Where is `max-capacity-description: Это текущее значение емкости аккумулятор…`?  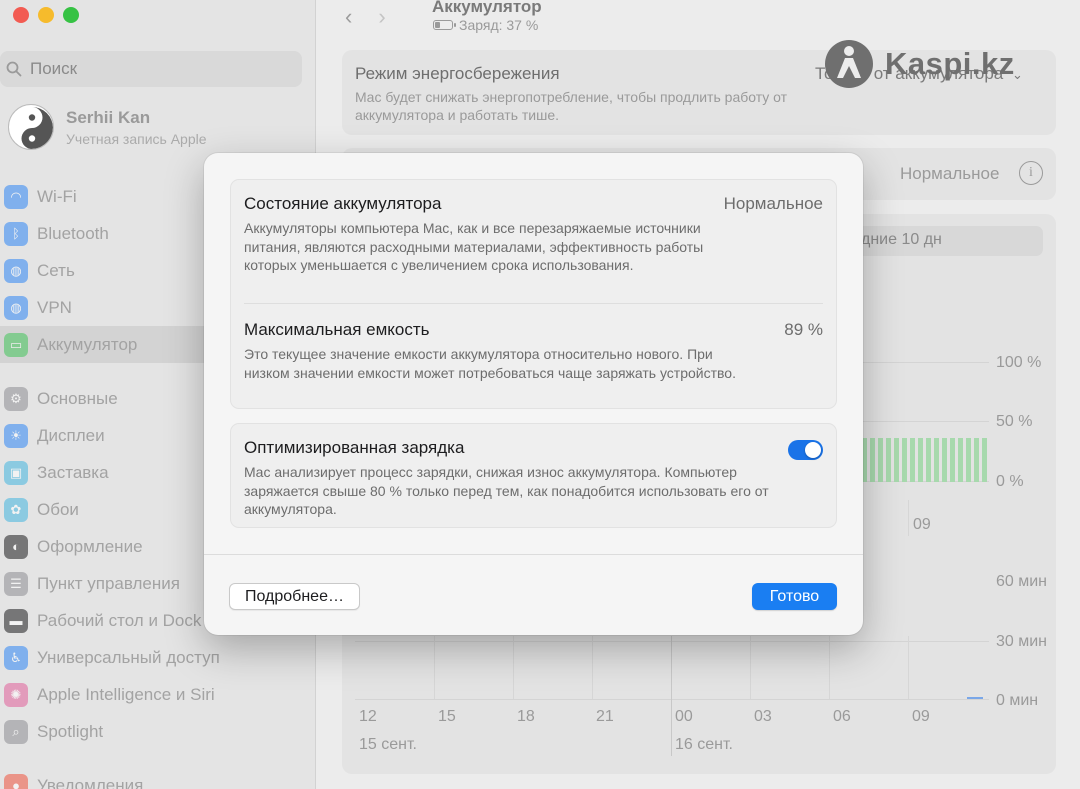
max-capacity-description: Это текущее значение емкости аккумулятор… is located at coordinates (490, 363).